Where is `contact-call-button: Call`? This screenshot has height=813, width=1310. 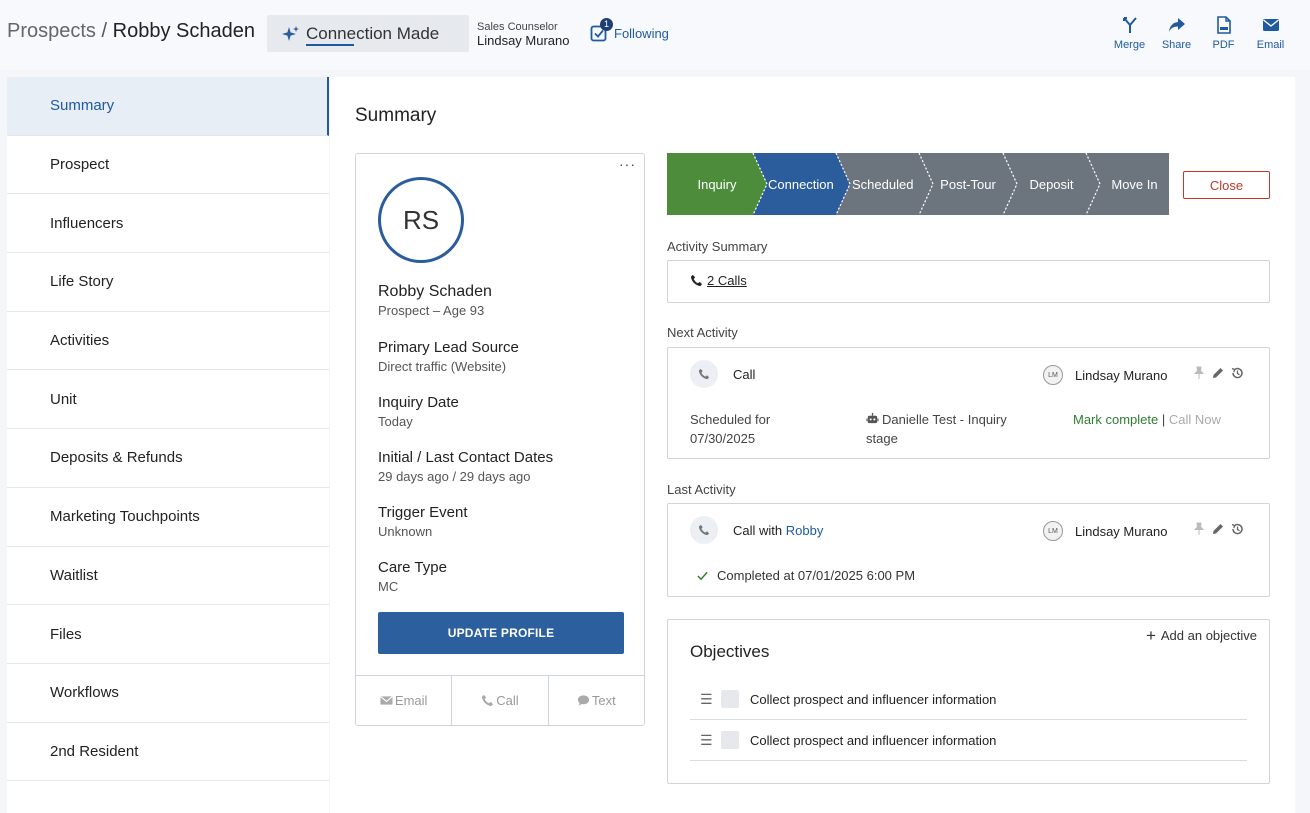
contact-call-button: Call is located at coordinates (500, 700).